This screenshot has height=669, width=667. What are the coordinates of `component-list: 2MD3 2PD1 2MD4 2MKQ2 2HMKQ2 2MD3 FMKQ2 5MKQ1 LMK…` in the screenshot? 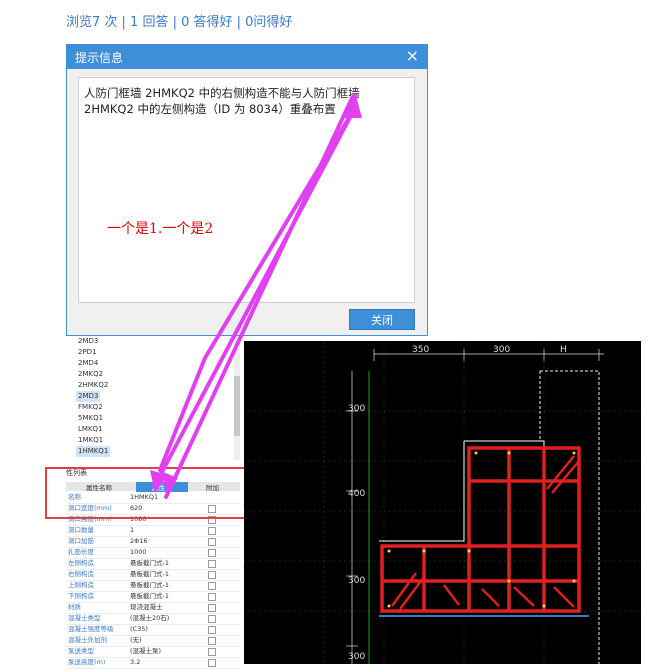 It's located at (150, 398).